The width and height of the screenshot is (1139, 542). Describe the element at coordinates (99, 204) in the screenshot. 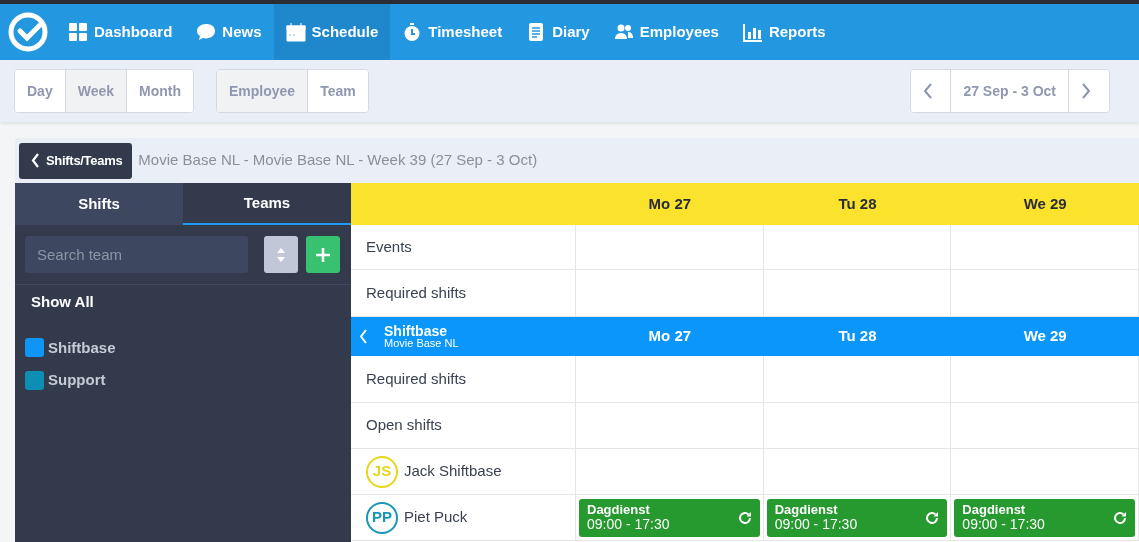

I see `sidebar-tab: Shifts` at that location.